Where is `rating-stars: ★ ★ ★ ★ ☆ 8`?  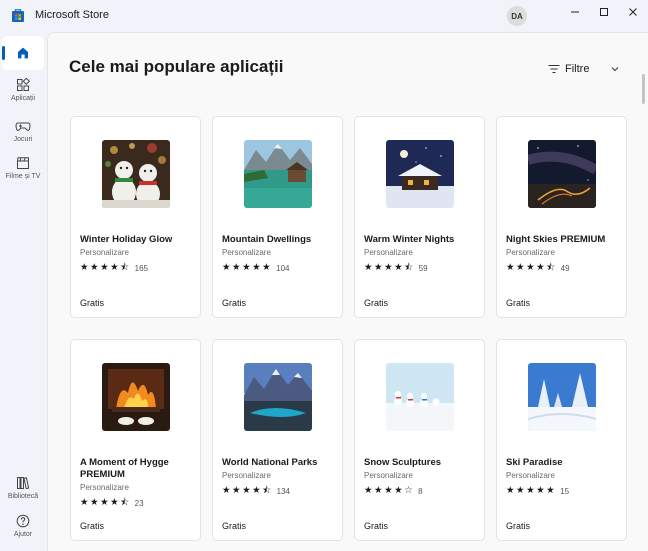 rating-stars: ★ ★ ★ ★ ☆ 8 is located at coordinates (393, 491).